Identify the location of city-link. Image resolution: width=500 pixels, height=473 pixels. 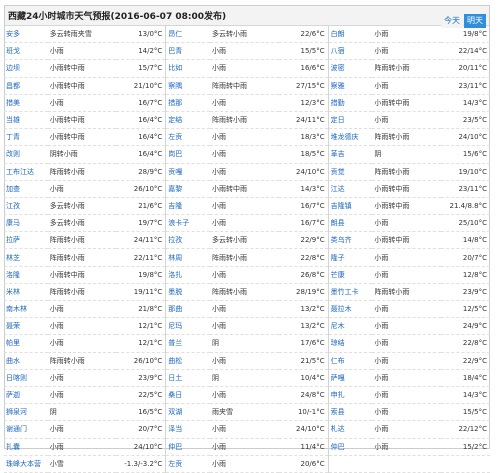
(350, 464).